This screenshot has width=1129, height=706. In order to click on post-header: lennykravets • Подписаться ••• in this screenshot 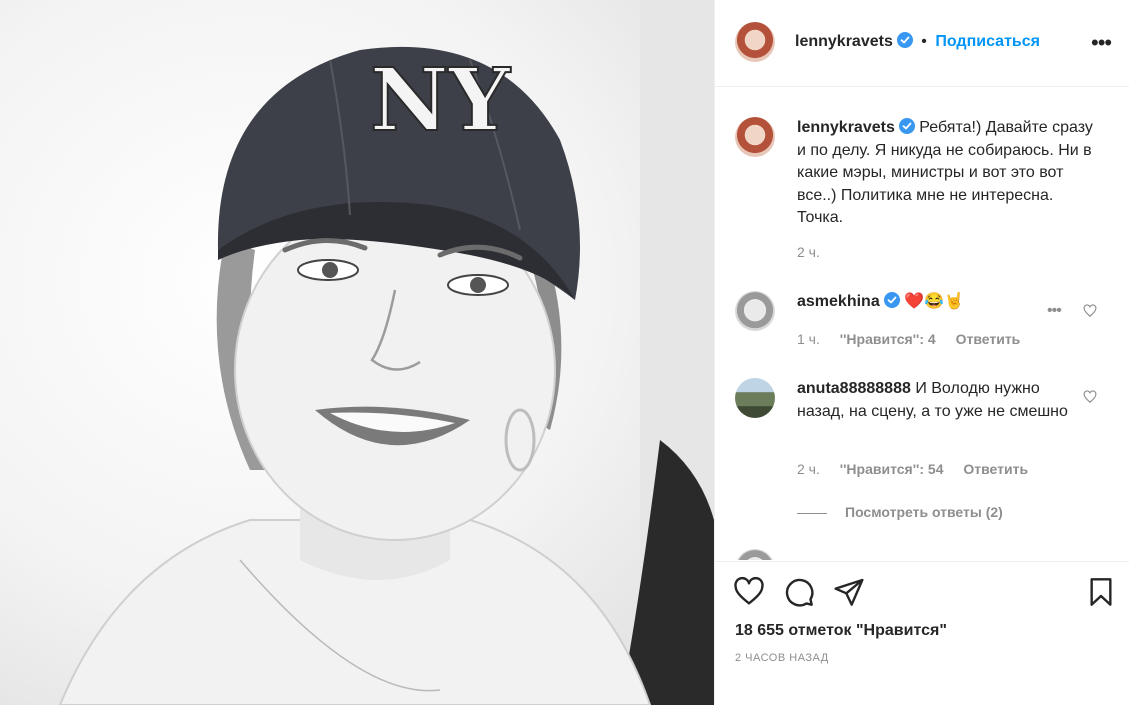, I will do `click(922, 43)`.